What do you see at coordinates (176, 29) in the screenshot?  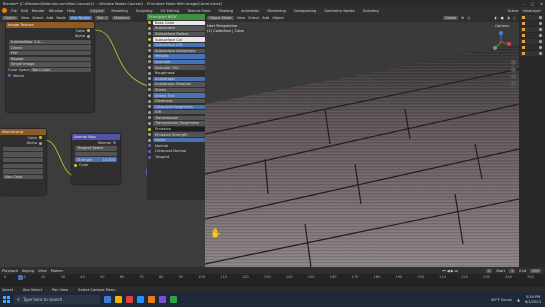 I see `bsdf-input-row: Subsurface` at bounding box center [176, 29].